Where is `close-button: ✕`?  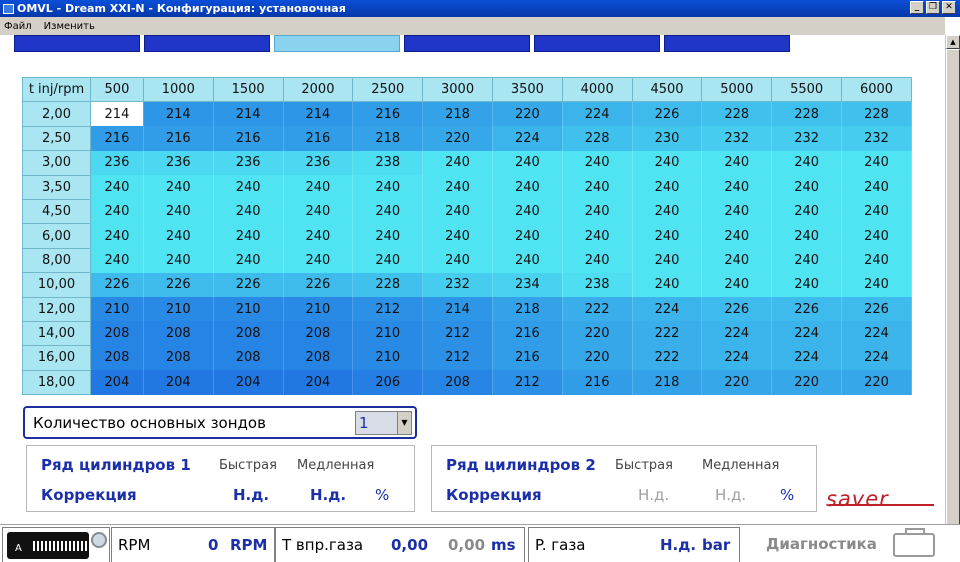 close-button: ✕ is located at coordinates (949, 7).